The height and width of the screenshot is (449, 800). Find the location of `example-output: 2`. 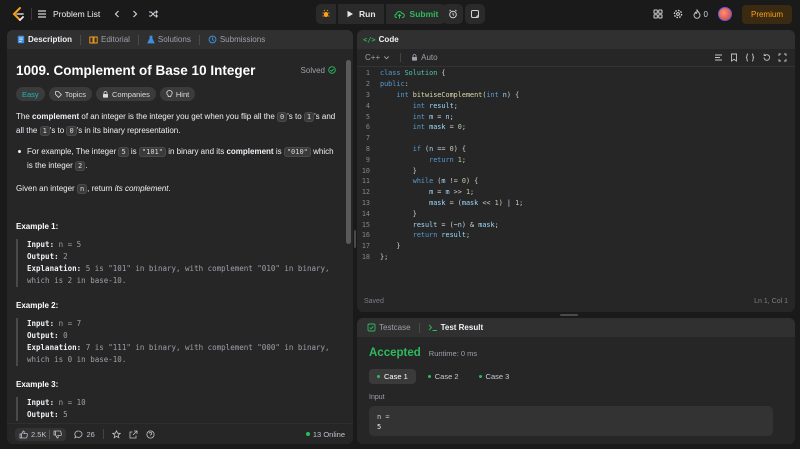

example-output: 2 is located at coordinates (65, 256).